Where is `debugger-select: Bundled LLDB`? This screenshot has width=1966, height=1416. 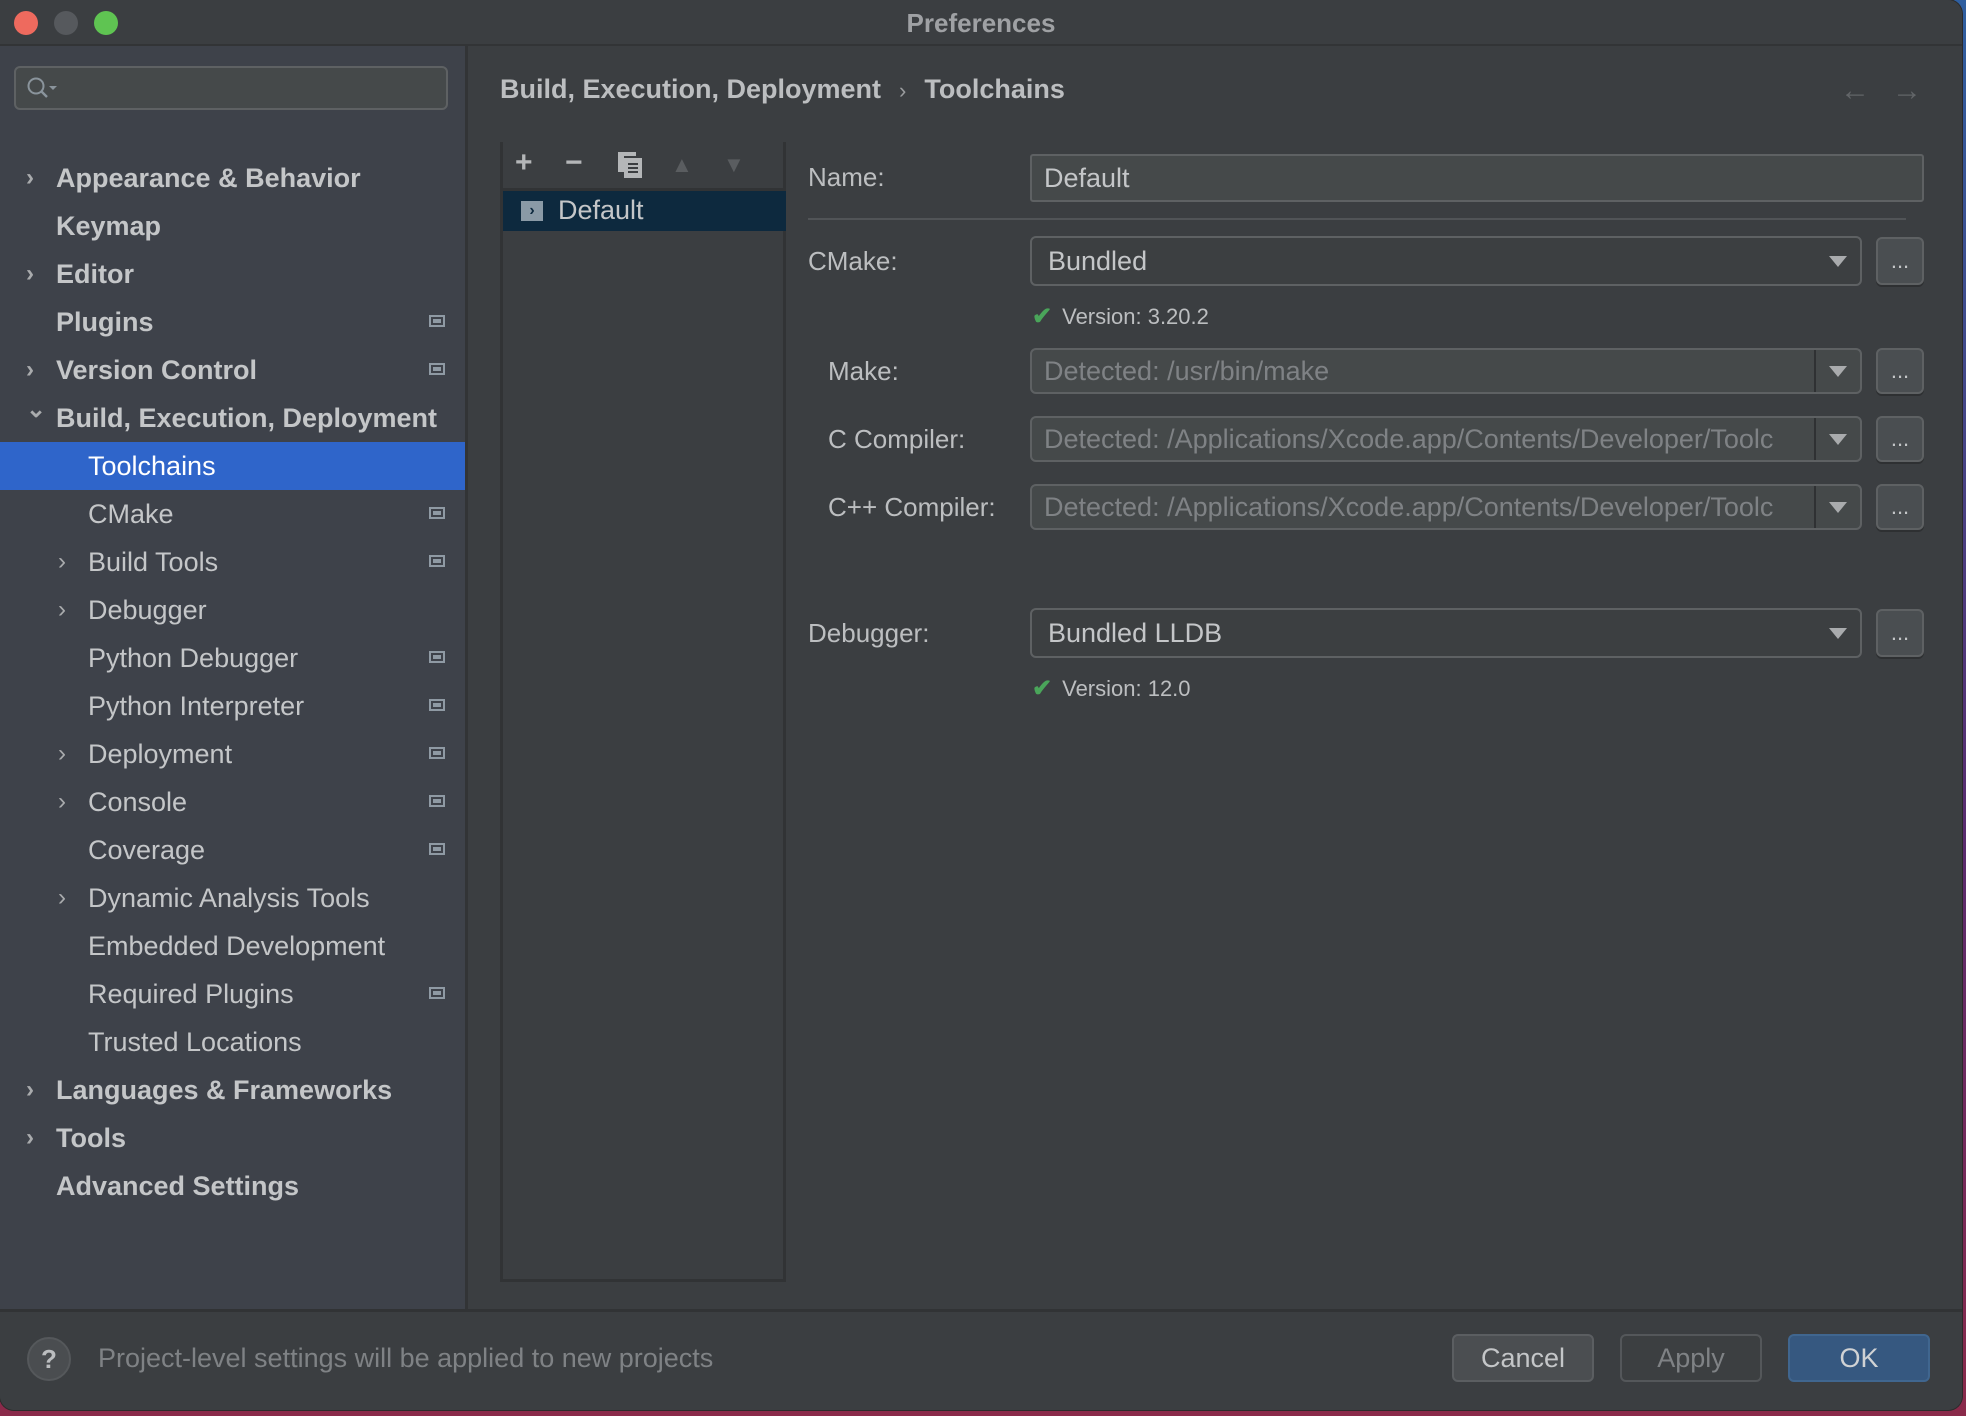 debugger-select: Bundled LLDB is located at coordinates (1446, 633).